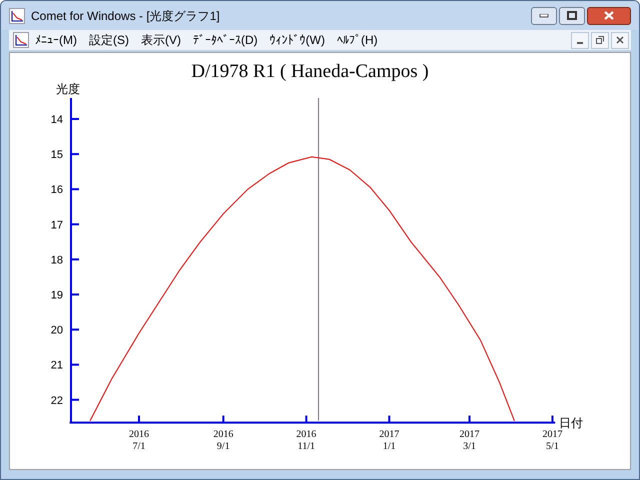 The height and width of the screenshot is (480, 640). I want to click on tick-label: 2016 11/1, so click(306, 440).